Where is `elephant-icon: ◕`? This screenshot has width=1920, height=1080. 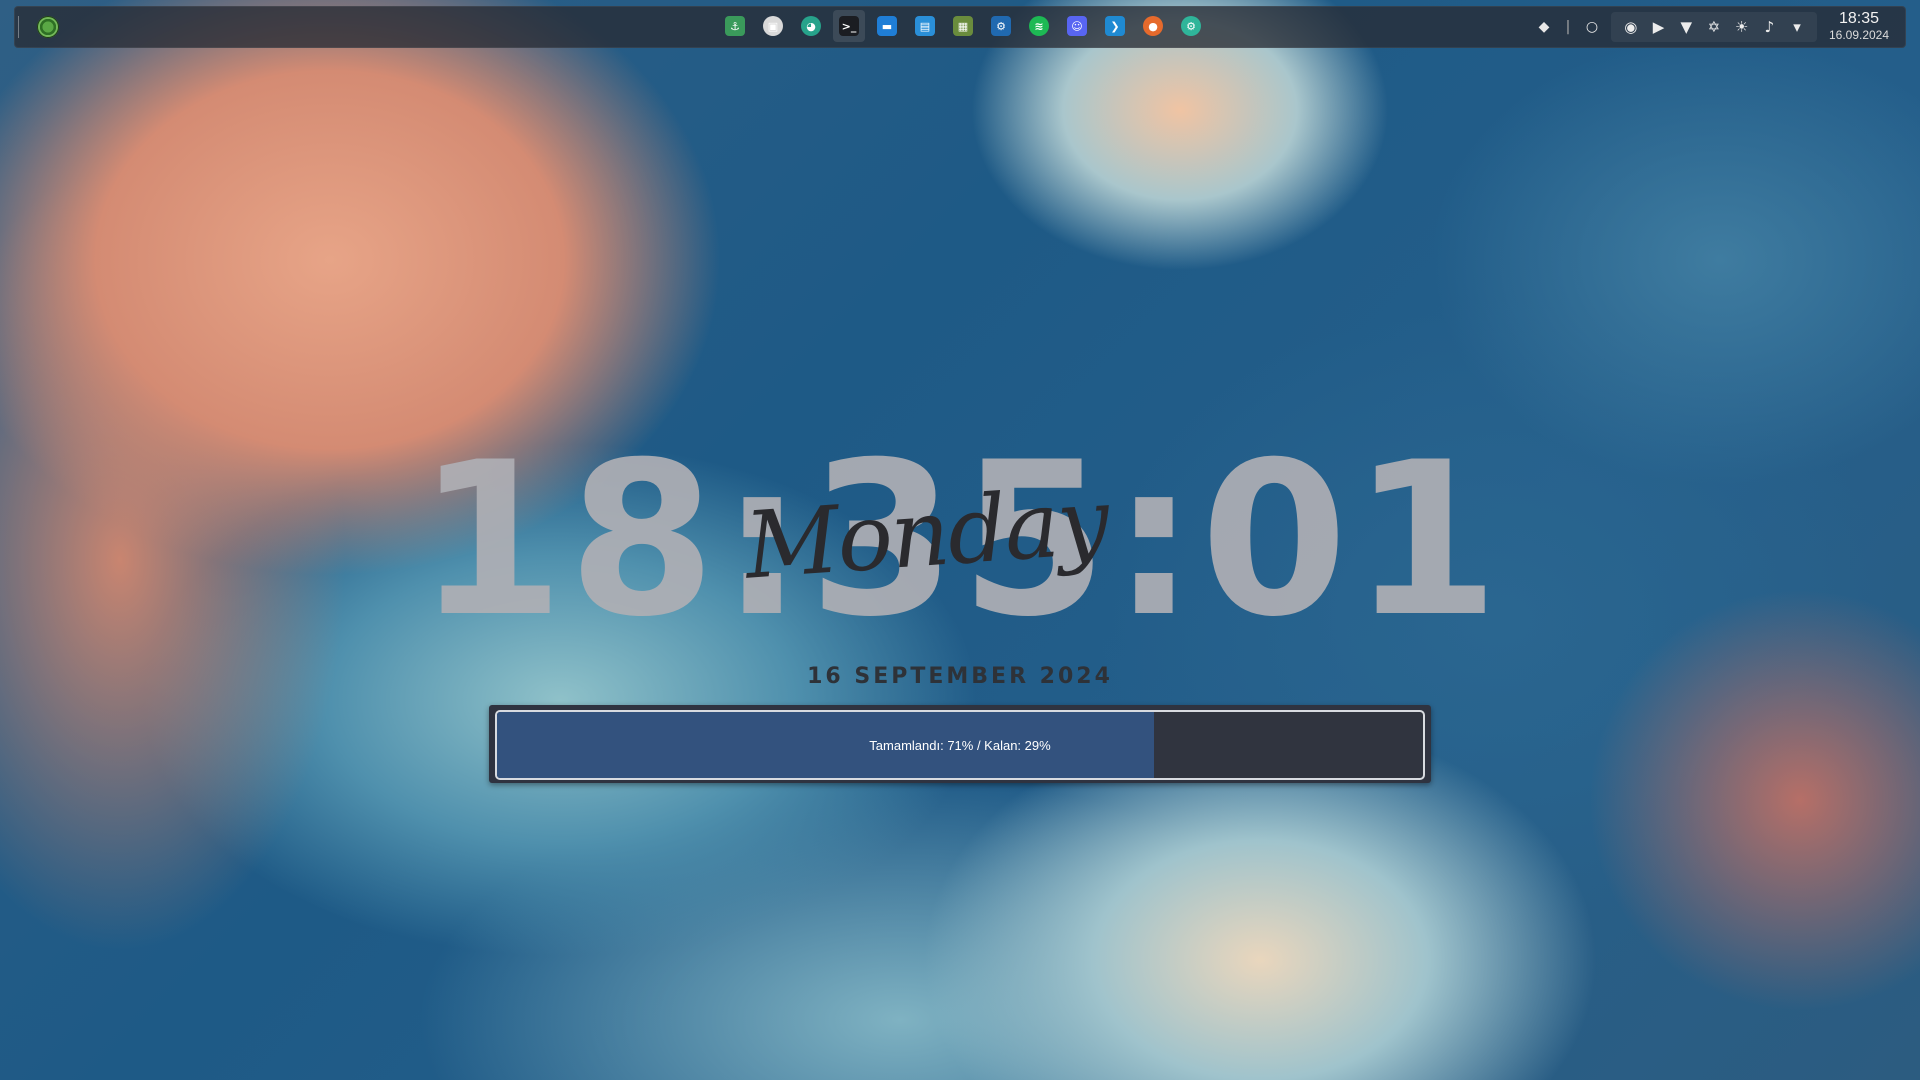
elephant-icon: ◕ is located at coordinates (811, 26).